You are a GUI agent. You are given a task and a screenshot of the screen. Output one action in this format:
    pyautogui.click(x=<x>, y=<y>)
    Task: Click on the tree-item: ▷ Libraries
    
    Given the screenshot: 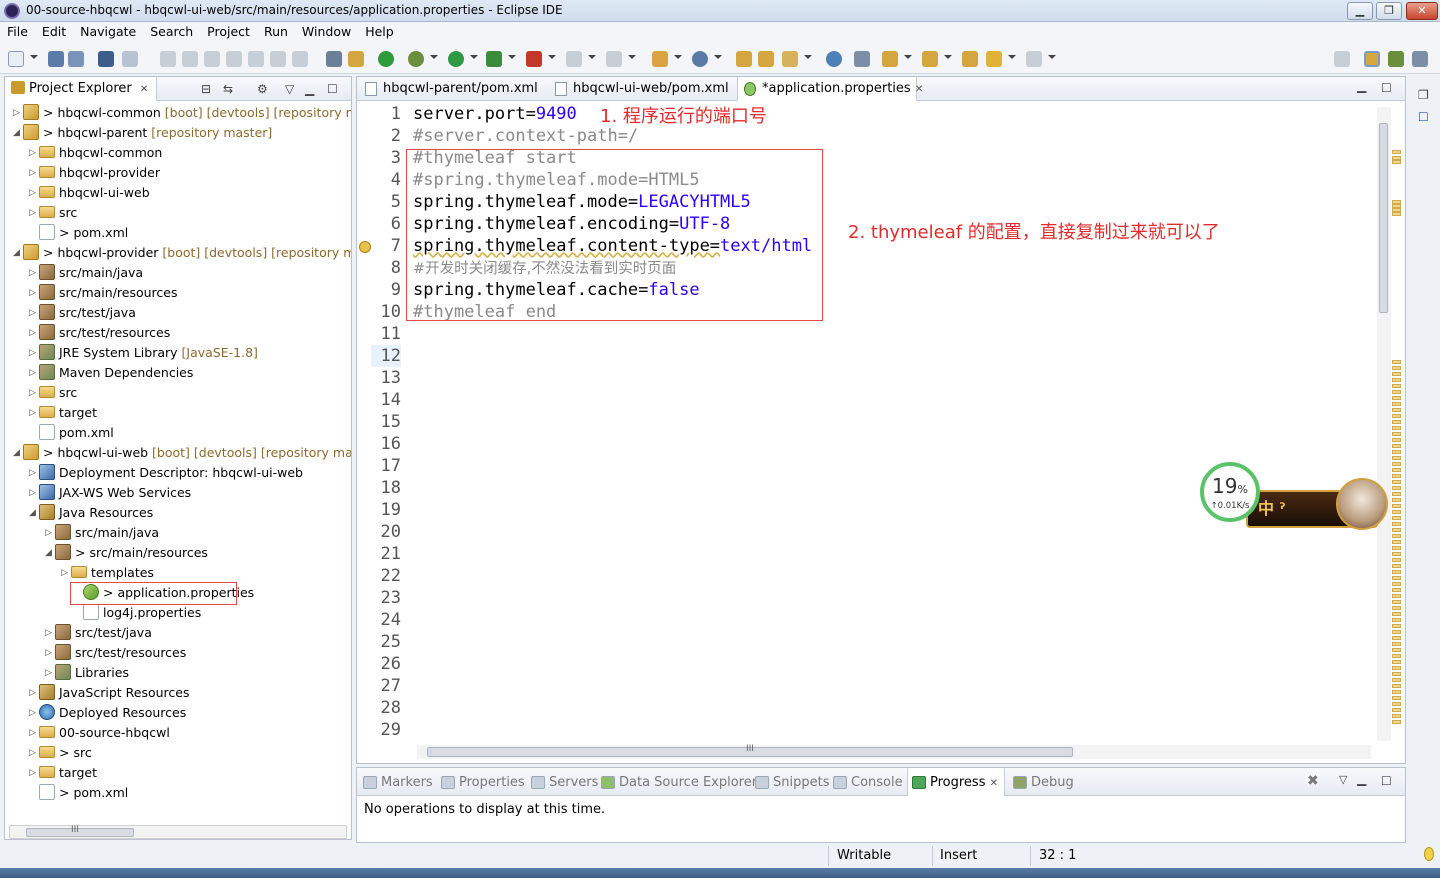 What is the action you would take?
    pyautogui.click(x=87, y=673)
    